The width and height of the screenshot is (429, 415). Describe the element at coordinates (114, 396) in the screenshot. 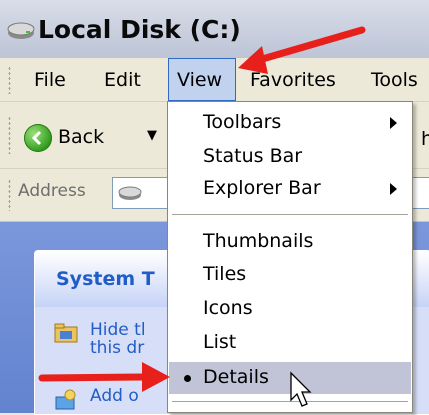

I see `task-add-remove-programs: Add o` at that location.